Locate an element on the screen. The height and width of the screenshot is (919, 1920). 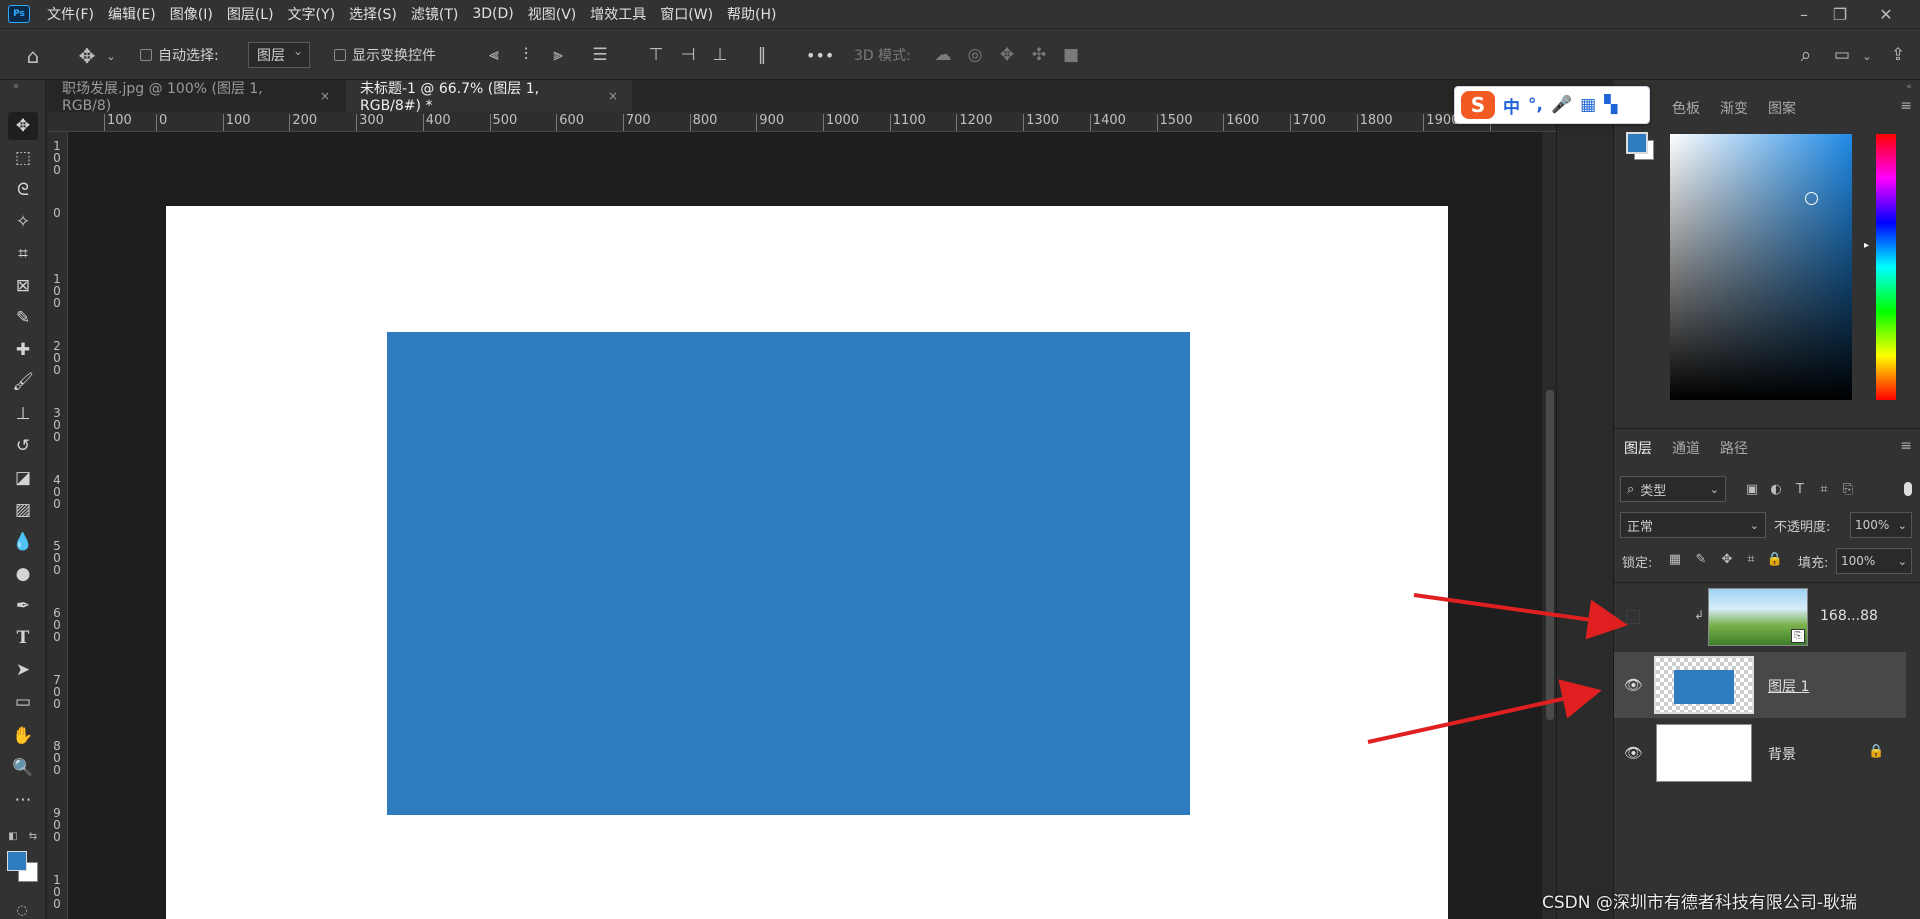
red-arrow-top is located at coordinates (1520, 616).